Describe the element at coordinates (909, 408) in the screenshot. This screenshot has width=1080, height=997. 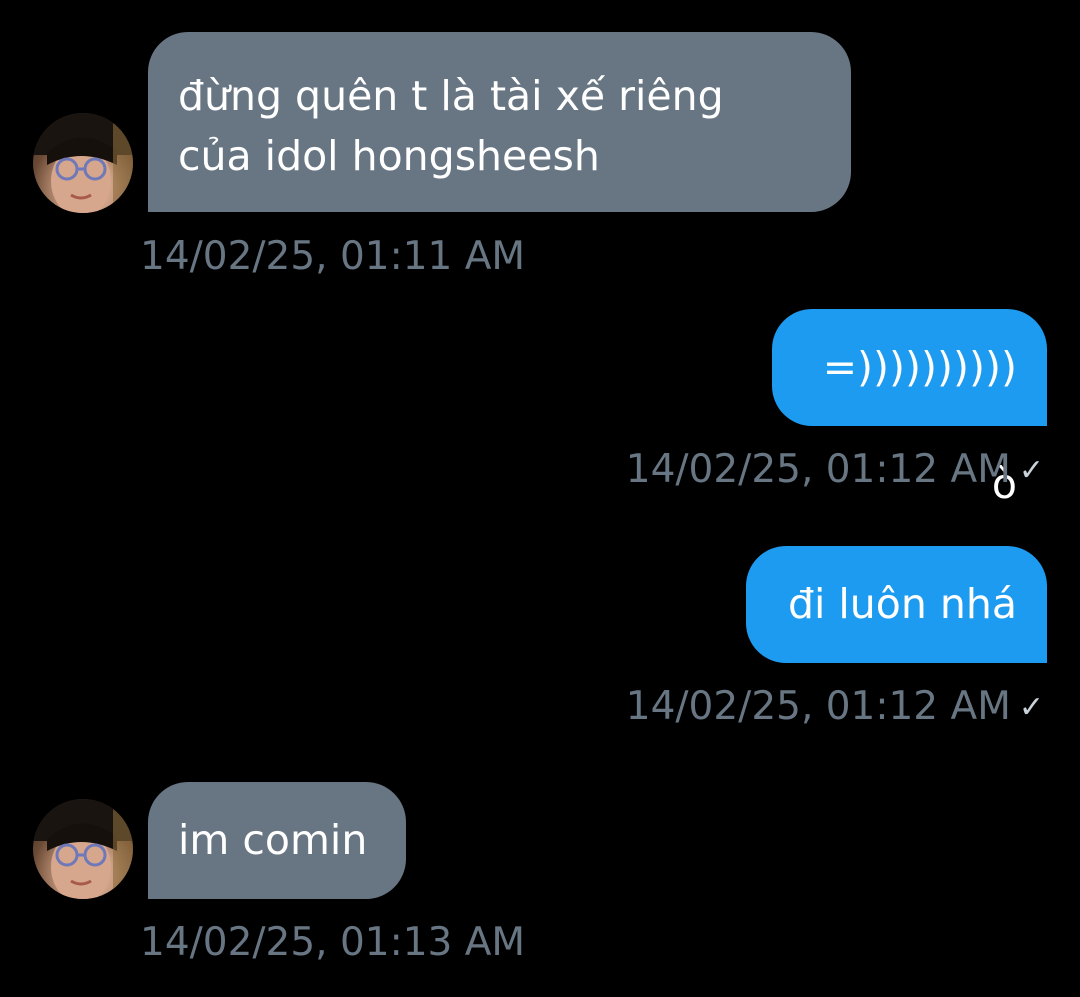
I see `message-bubble-outgoing: =)))))))))) ò` at that location.